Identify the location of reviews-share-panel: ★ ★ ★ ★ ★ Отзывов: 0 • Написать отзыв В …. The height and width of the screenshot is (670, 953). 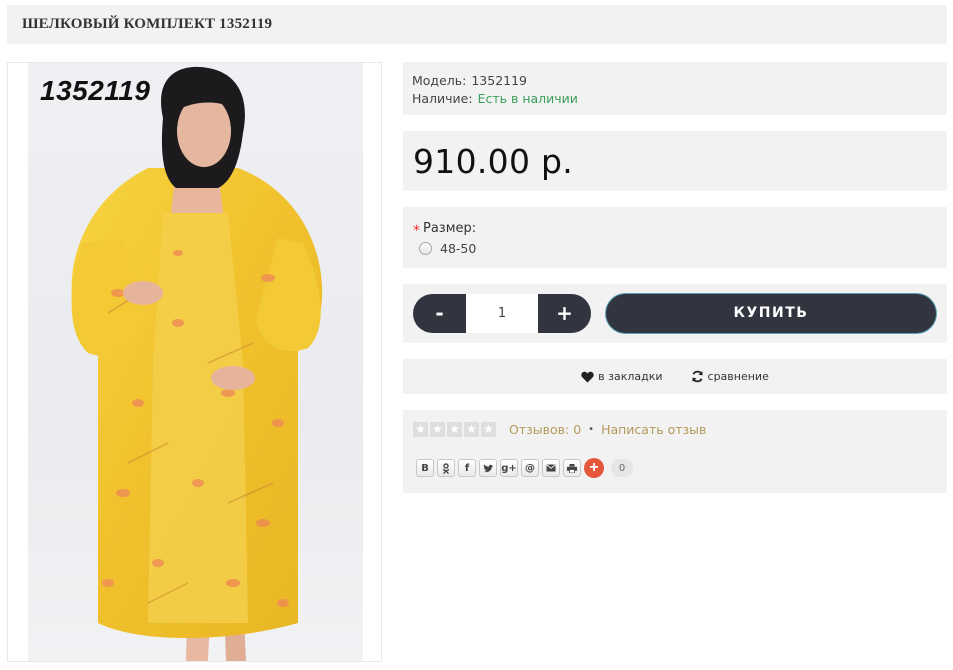
(675, 451).